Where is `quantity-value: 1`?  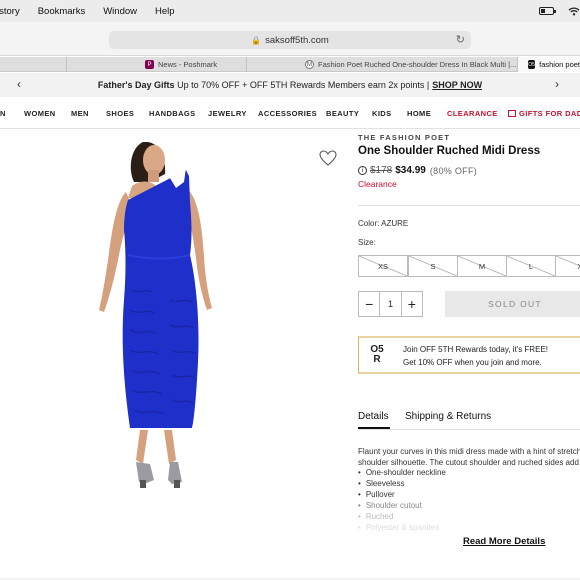
quantity-value: 1 is located at coordinates (390, 304).